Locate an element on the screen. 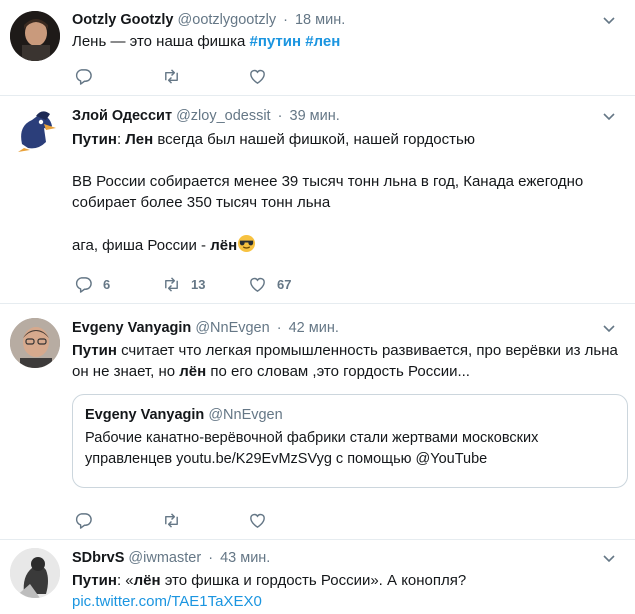 Image resolution: width=635 pixels, height=614 pixels. text-segment: ага, фиша России - is located at coordinates (141, 245).